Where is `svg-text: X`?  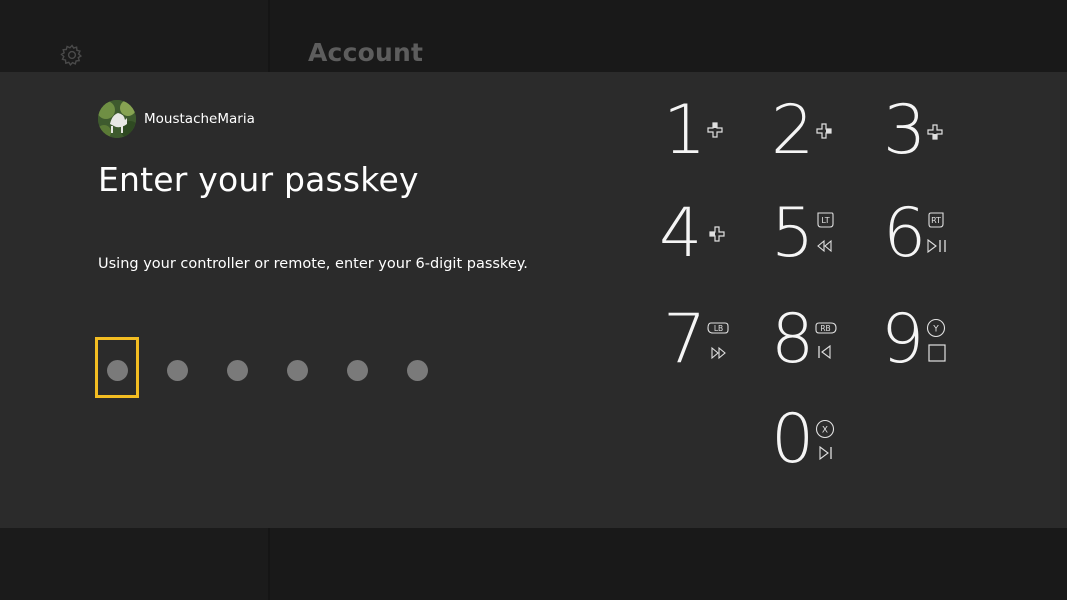
svg-text: X is located at coordinates (825, 431).